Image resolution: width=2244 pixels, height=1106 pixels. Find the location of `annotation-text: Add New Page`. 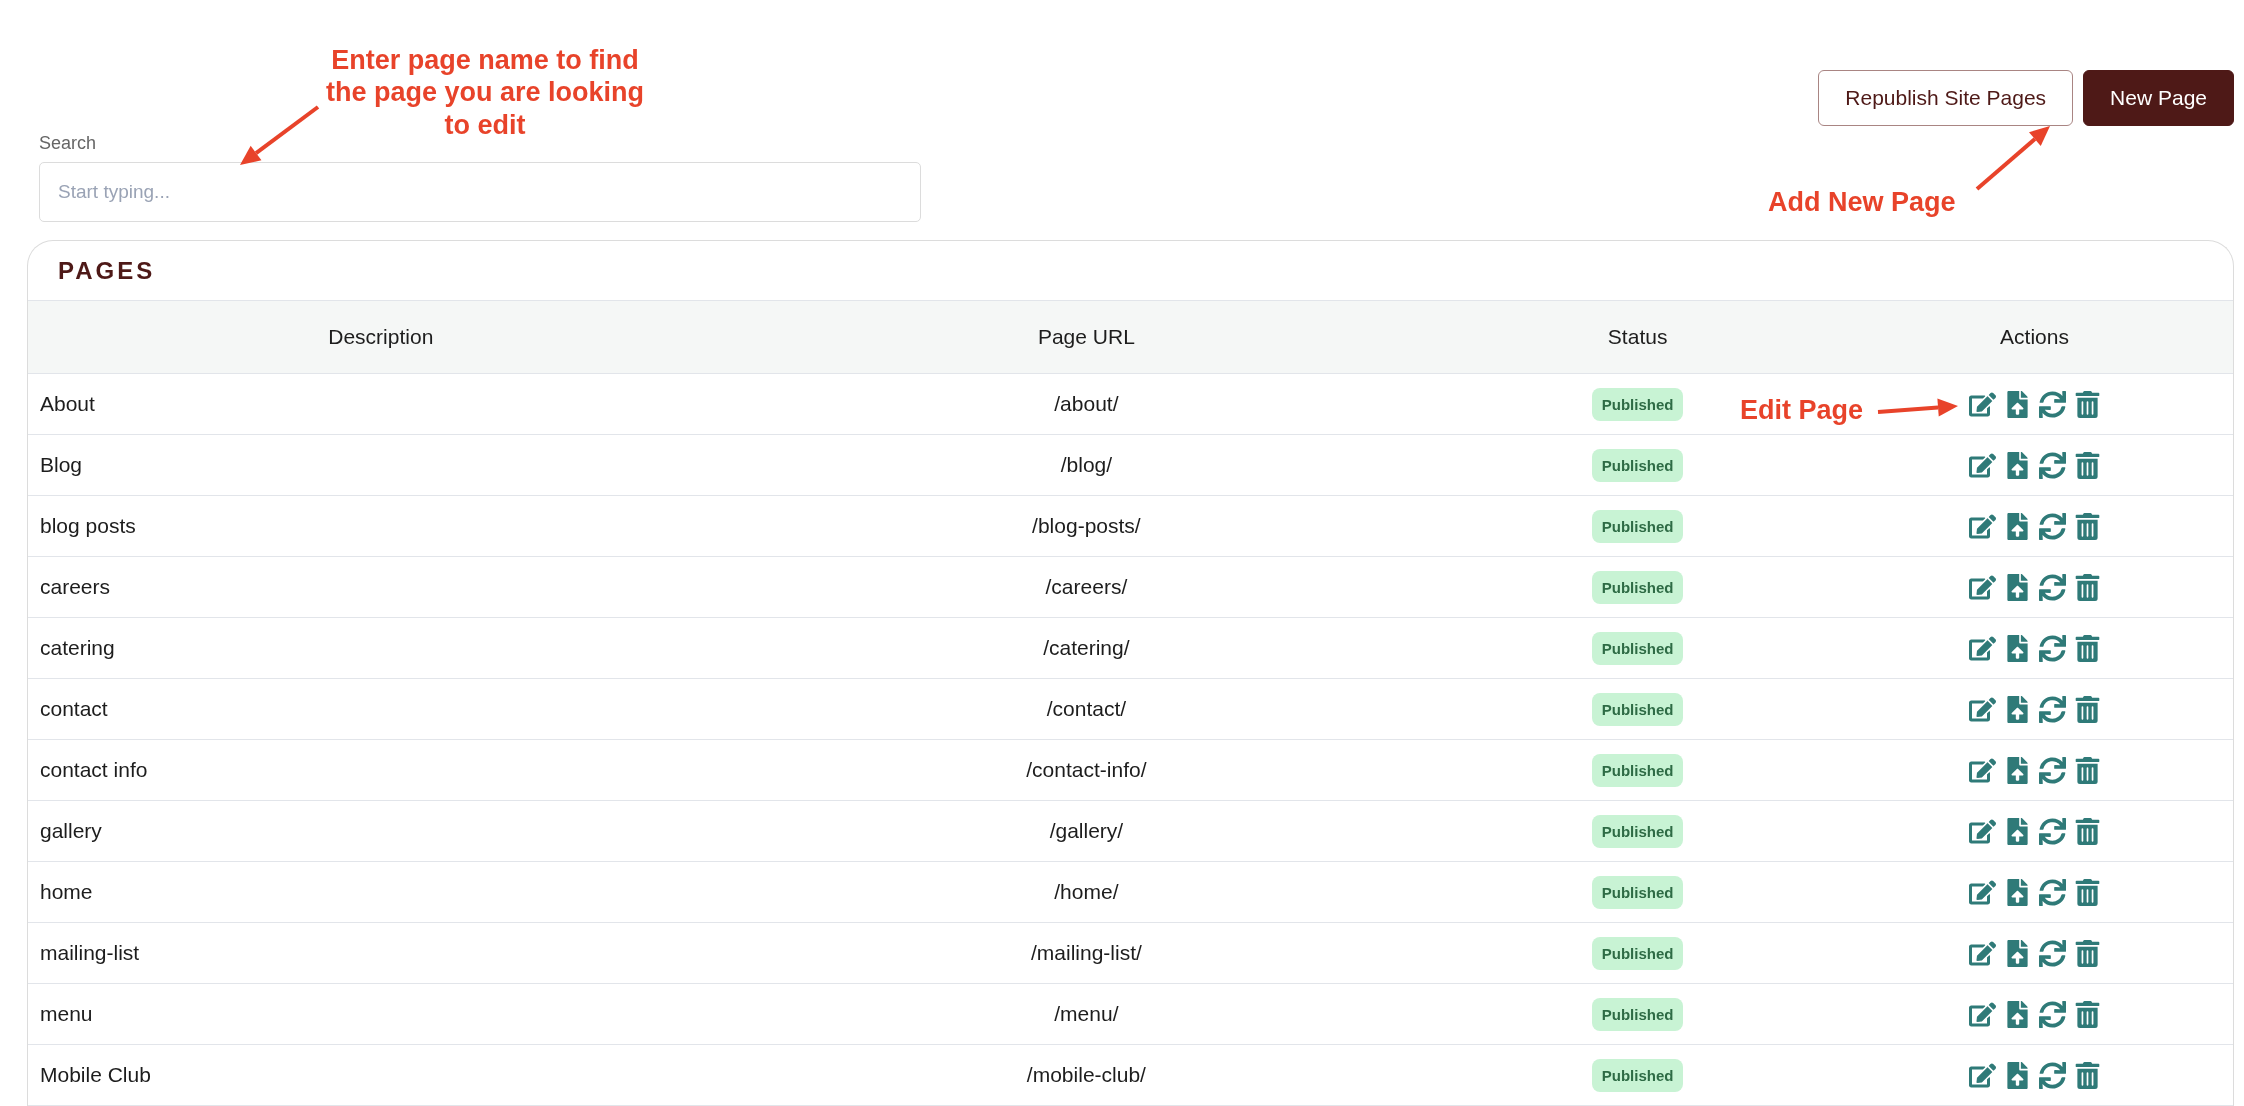

annotation-text: Add New Page is located at coordinates (1862, 202).